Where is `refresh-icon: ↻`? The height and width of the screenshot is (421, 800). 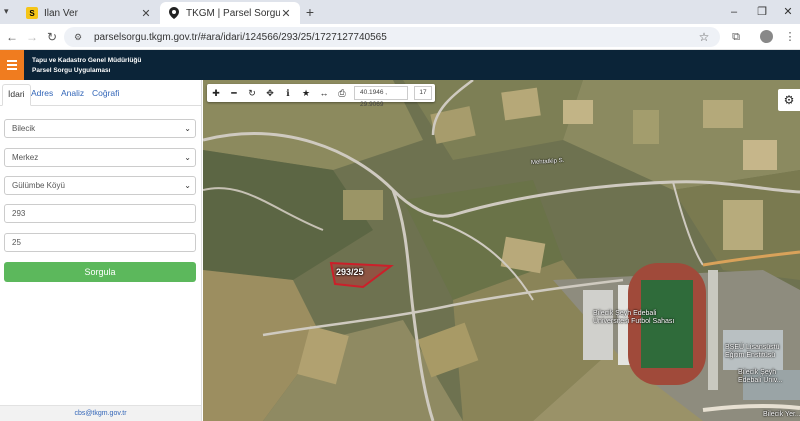 refresh-icon: ↻ is located at coordinates (252, 93).